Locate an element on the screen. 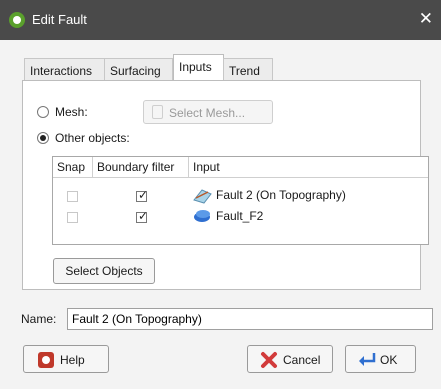  select-objects-button: Select Objects is located at coordinates (104, 271).